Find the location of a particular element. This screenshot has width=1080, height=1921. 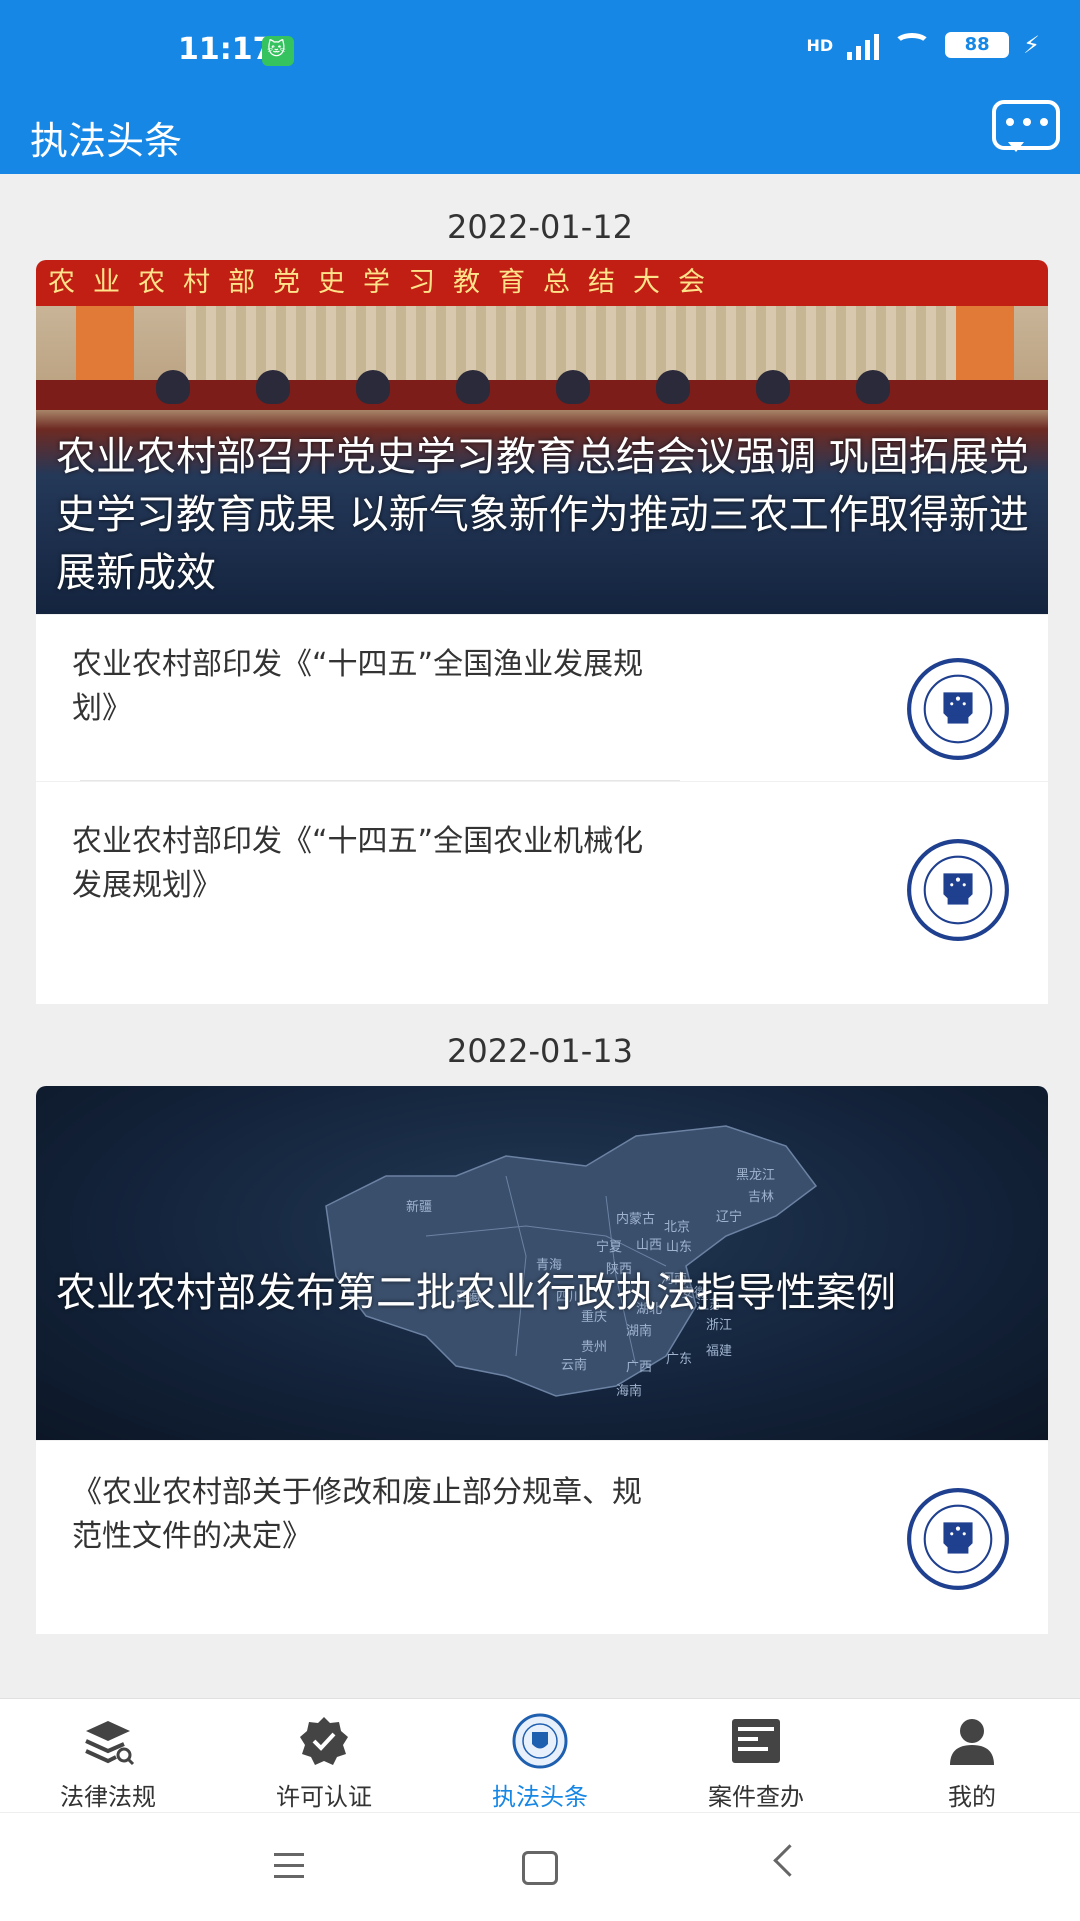

app-bar: 执法头条 is located at coordinates (540, 137).